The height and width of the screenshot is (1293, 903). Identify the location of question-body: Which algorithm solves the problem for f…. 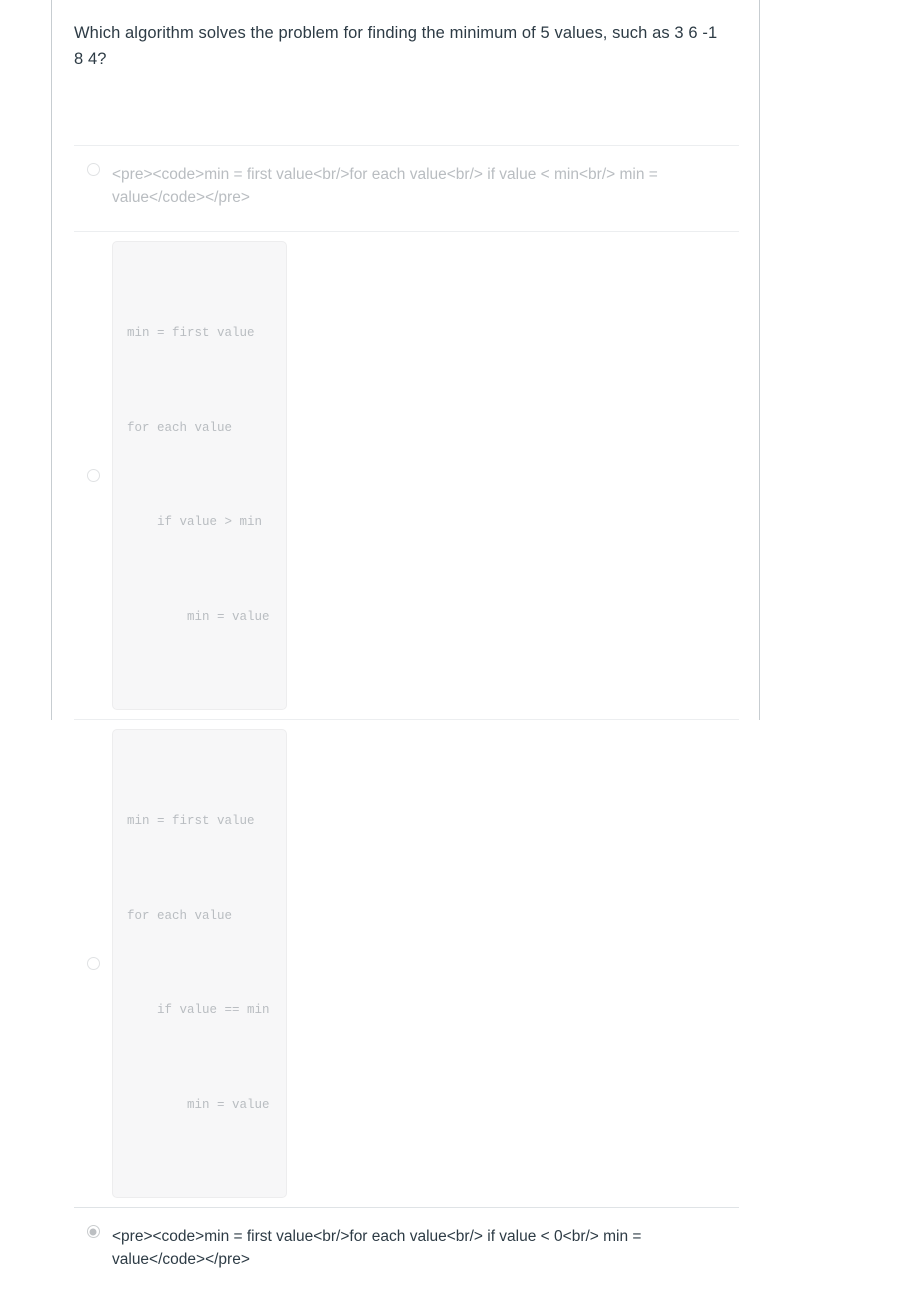
(401, 46).